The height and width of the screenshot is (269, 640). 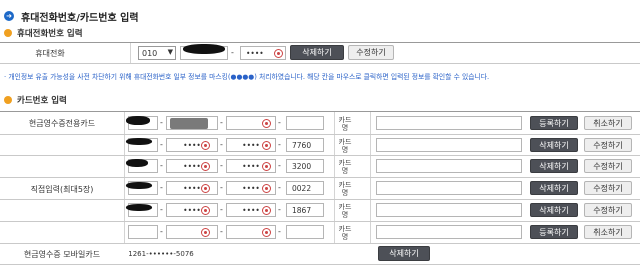 I want to click on chevron-down-icon: ▼, so click(x=170, y=52).